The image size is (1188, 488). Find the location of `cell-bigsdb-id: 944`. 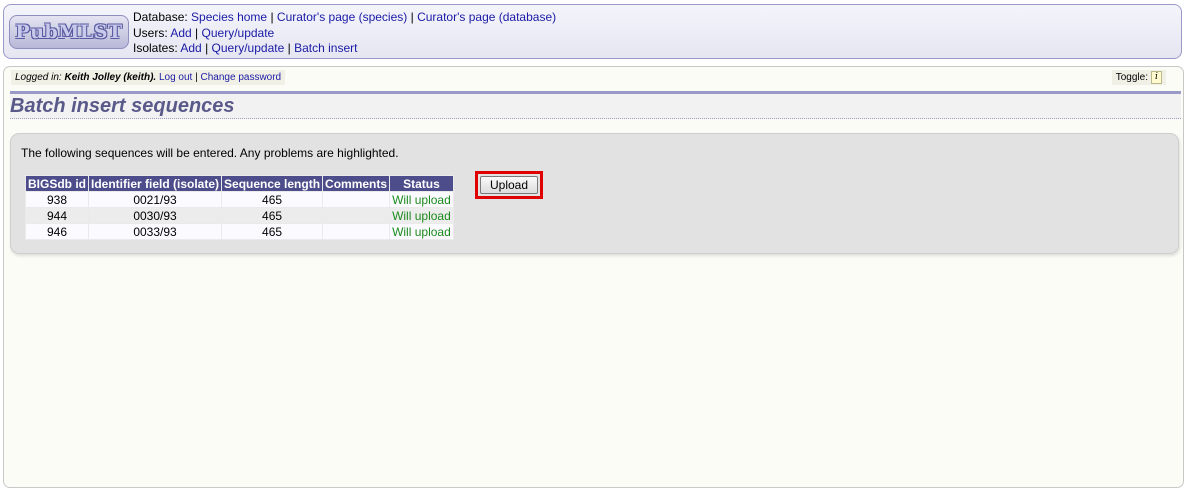

cell-bigsdb-id: 944 is located at coordinates (57, 215).